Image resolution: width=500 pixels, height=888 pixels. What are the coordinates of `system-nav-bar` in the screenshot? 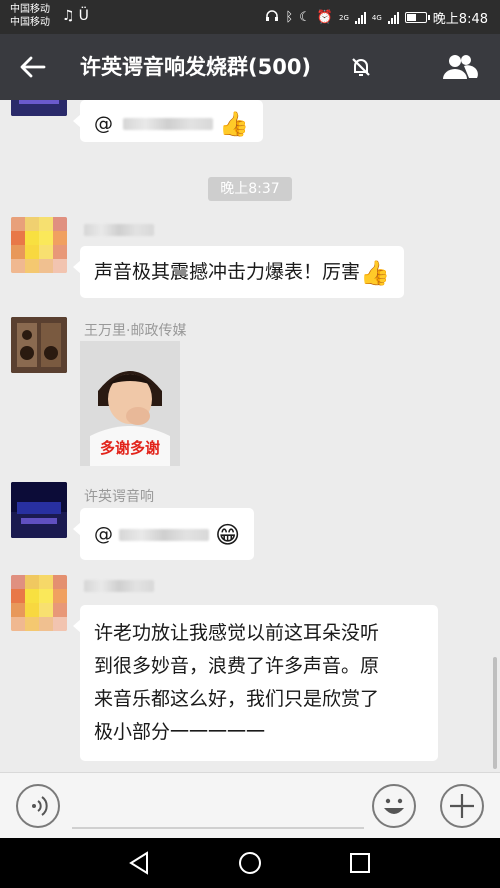 It's located at (250, 863).